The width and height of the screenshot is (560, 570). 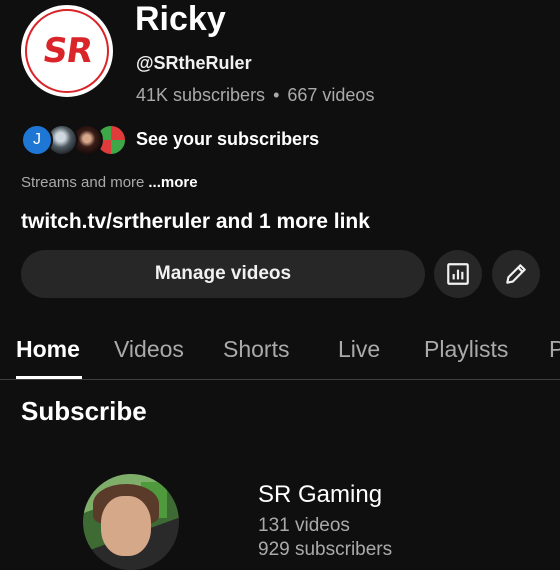 What do you see at coordinates (180, 19) in the screenshot?
I see `channel-name: Ricky` at bounding box center [180, 19].